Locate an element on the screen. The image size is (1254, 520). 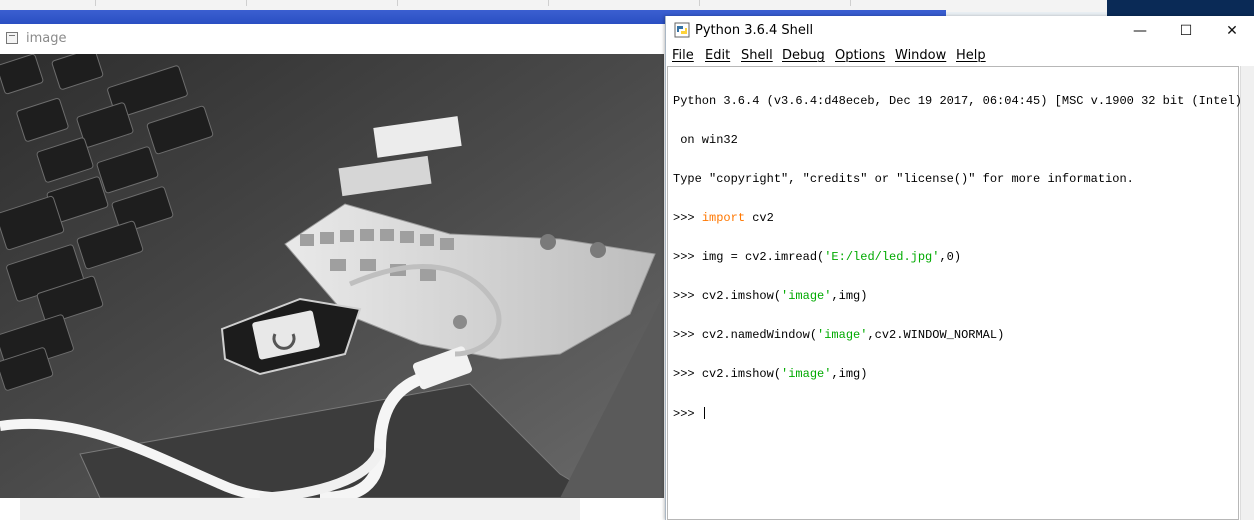
menu-shell: Shell is located at coordinates (757, 55).